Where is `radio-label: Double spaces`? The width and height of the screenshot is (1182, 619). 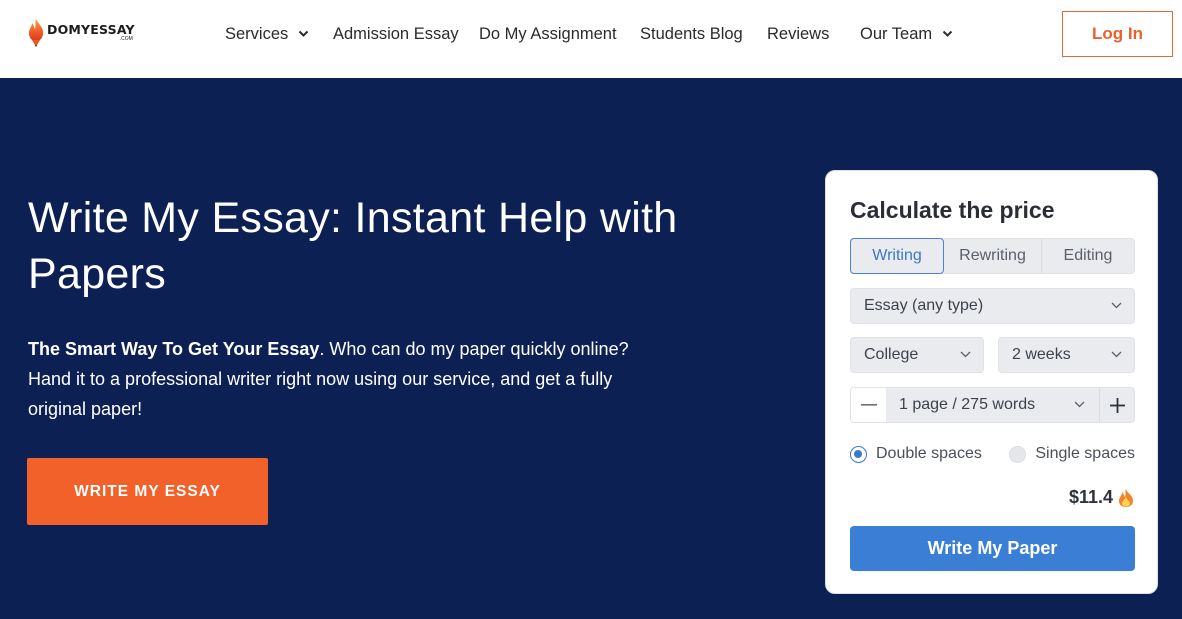
radio-label: Double spaces is located at coordinates (929, 453).